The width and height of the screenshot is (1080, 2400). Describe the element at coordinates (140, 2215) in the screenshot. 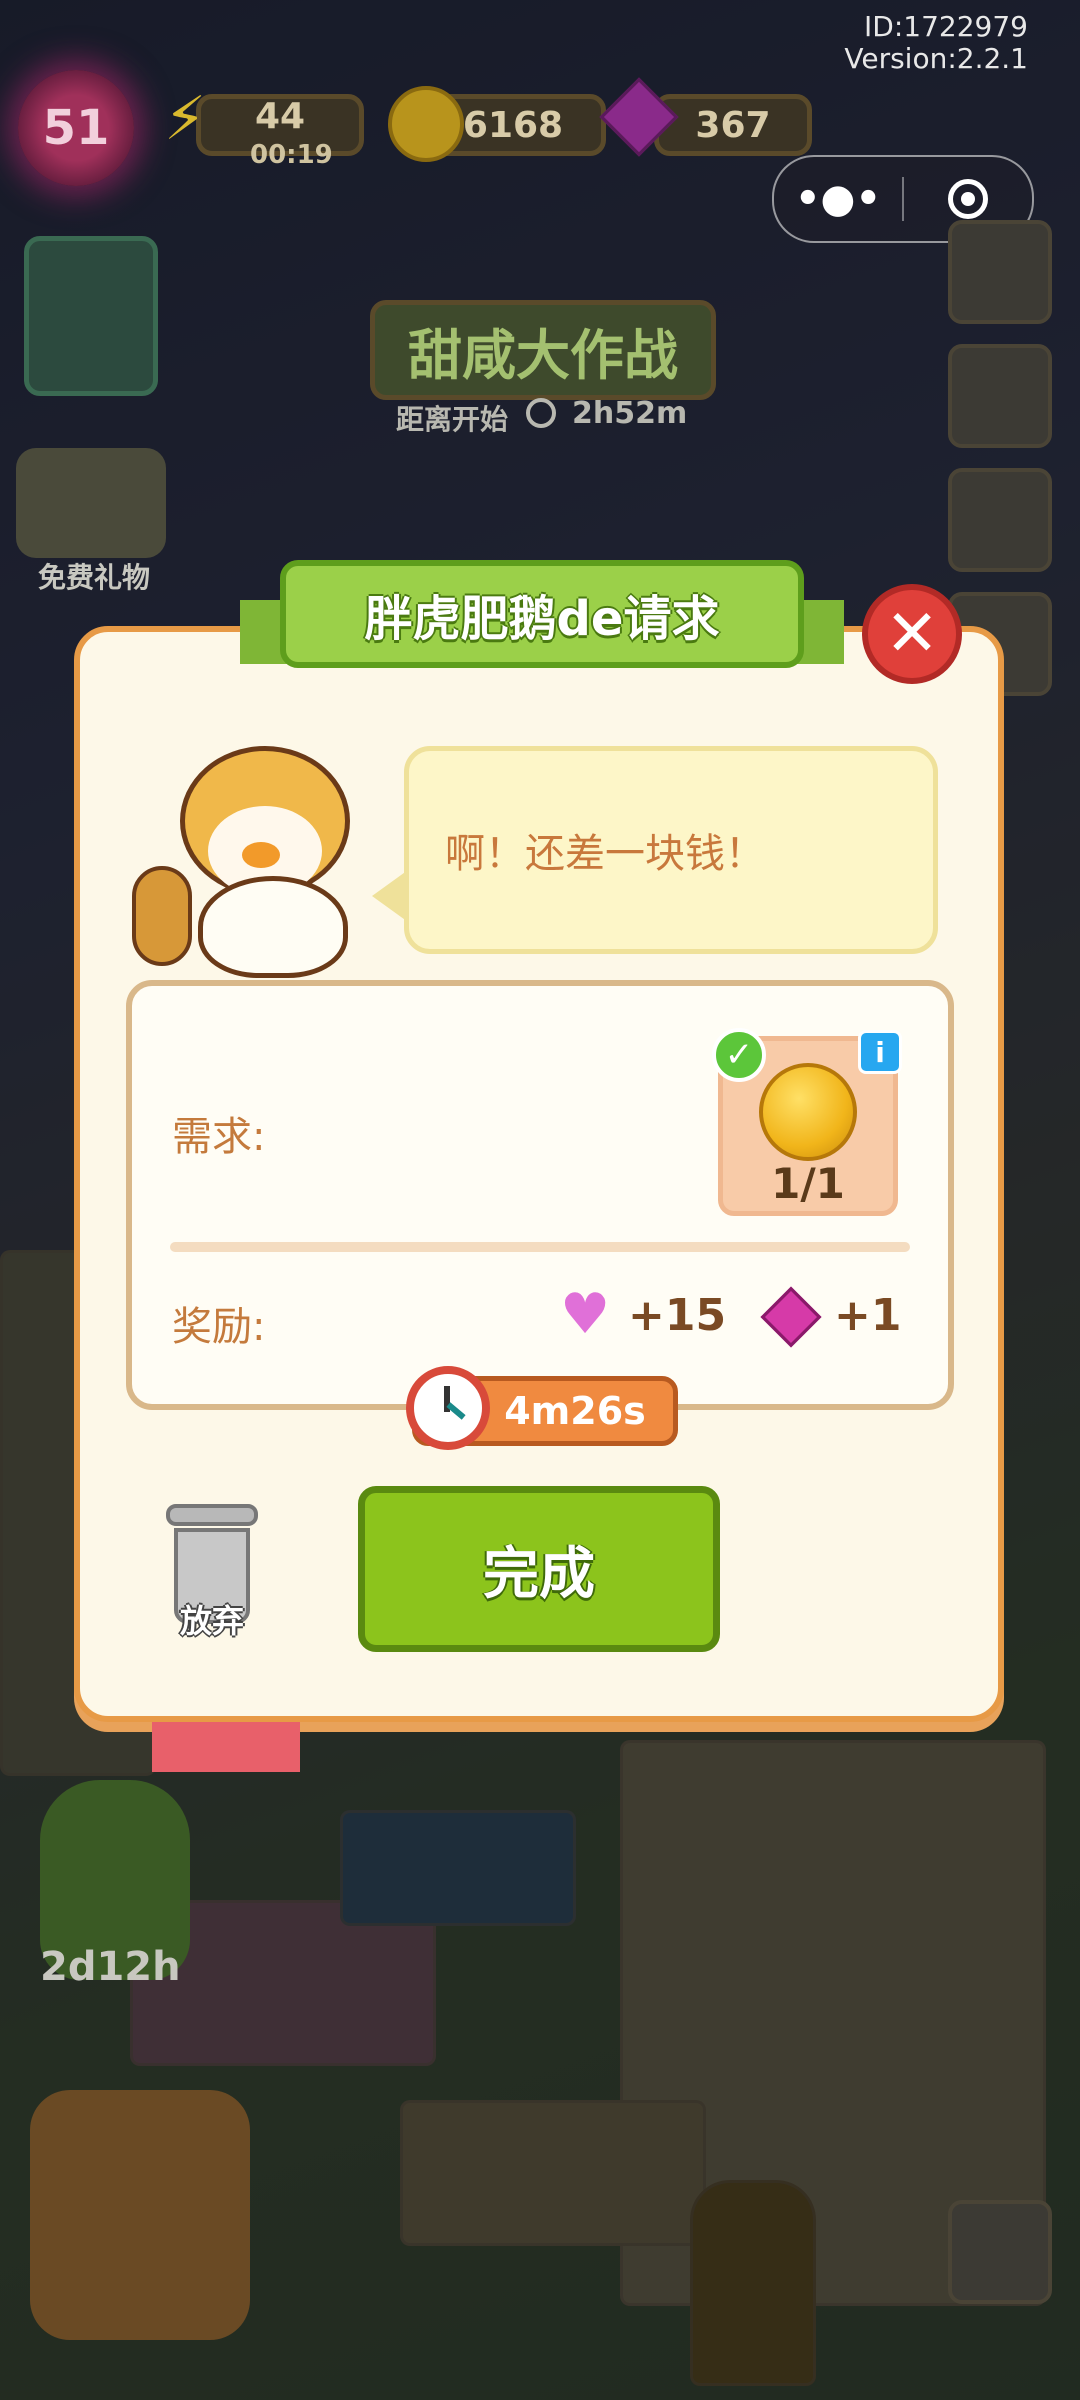

I see `play-lightning-icon` at that location.